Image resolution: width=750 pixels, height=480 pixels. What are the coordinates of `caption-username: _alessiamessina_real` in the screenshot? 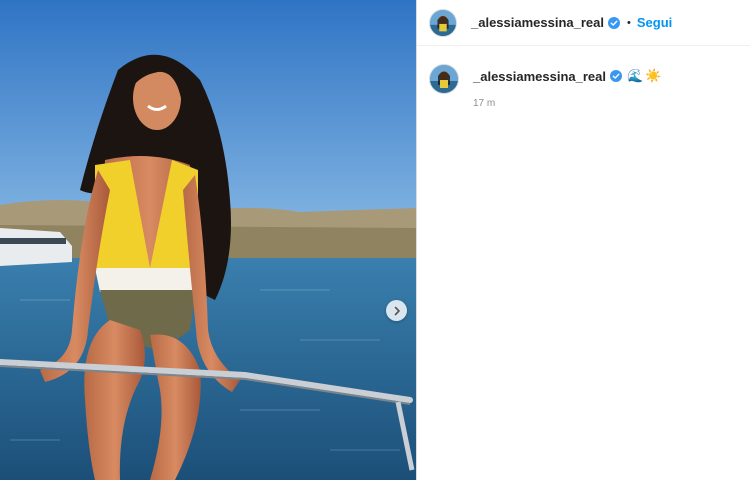 It's located at (539, 76).